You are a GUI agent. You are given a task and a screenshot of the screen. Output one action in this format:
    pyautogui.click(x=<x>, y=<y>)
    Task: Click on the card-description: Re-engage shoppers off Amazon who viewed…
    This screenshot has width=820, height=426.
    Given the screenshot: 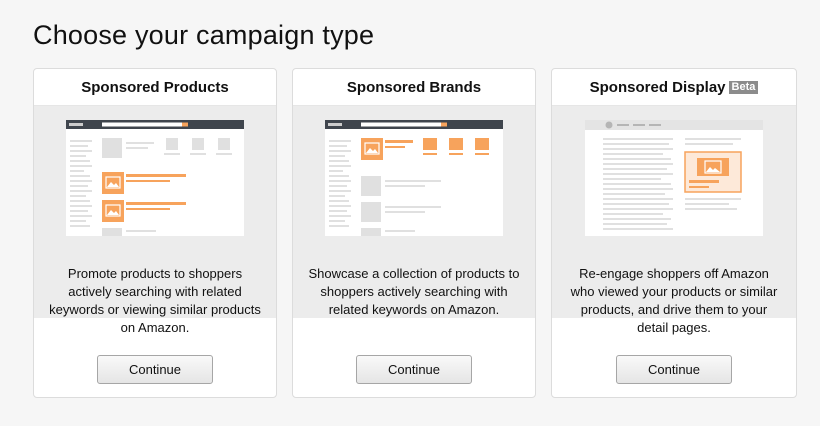 What is the action you would take?
    pyautogui.click(x=674, y=300)
    